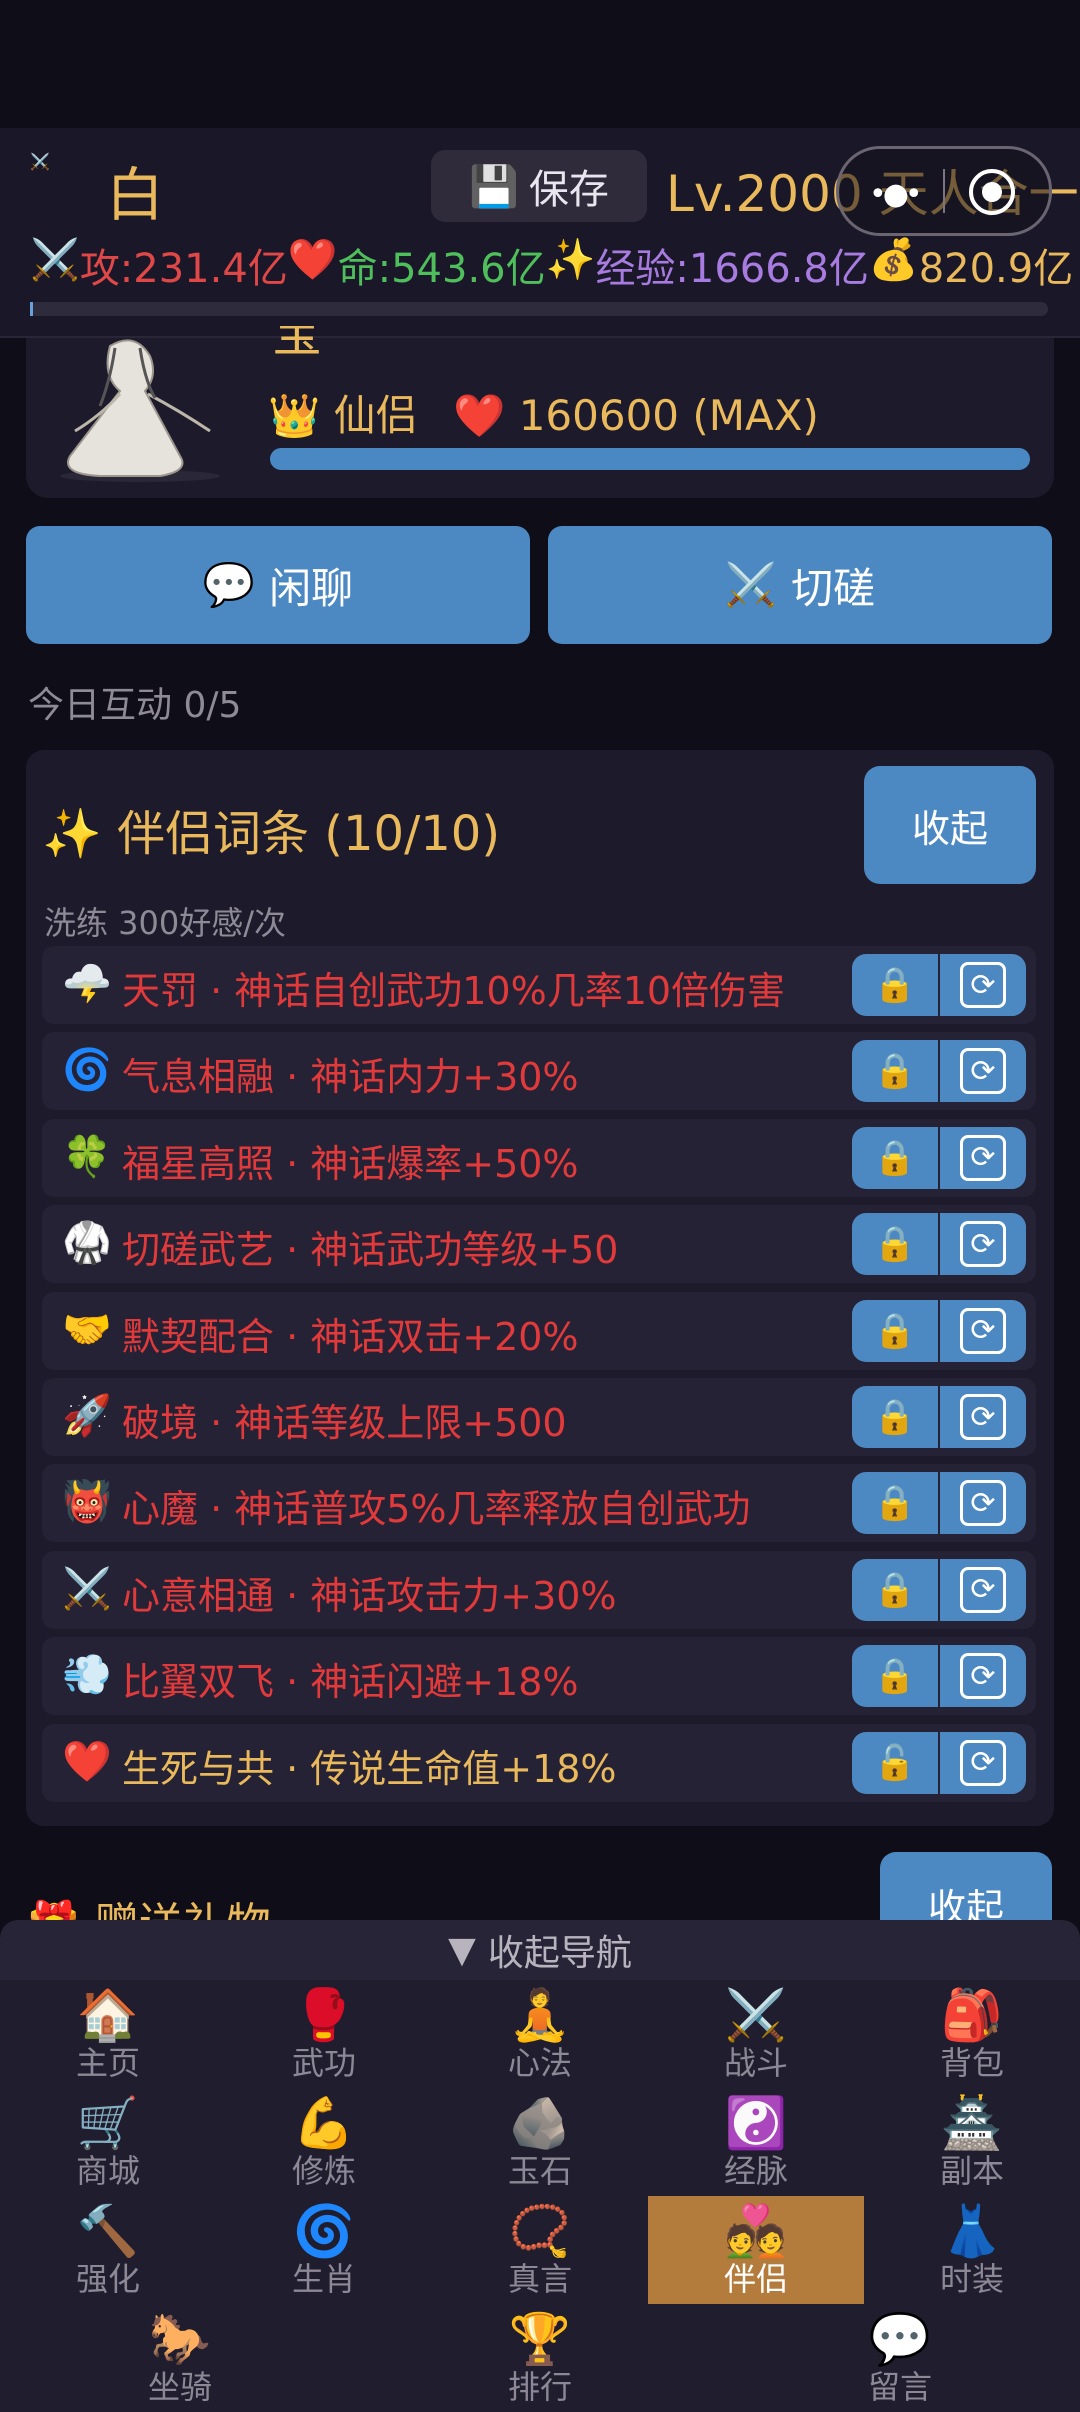  I want to click on sparkles-icon: ✨, so click(570, 260).